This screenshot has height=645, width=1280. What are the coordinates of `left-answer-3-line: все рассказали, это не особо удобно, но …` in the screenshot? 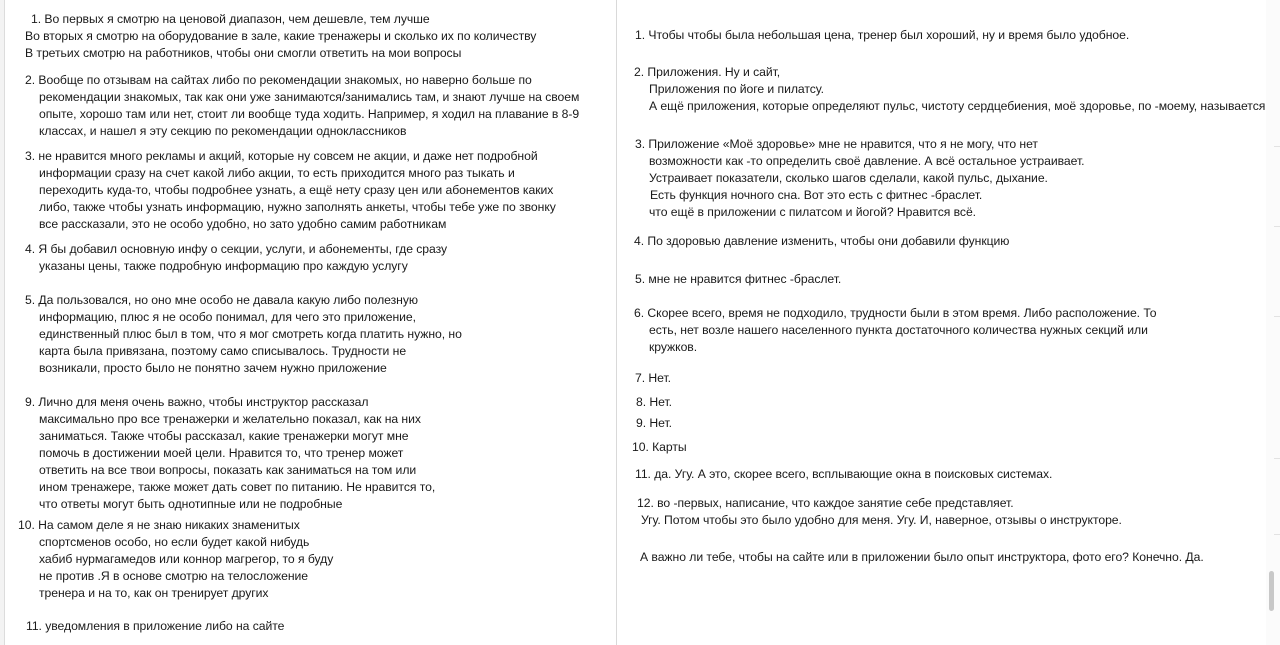 It's located at (243, 224).